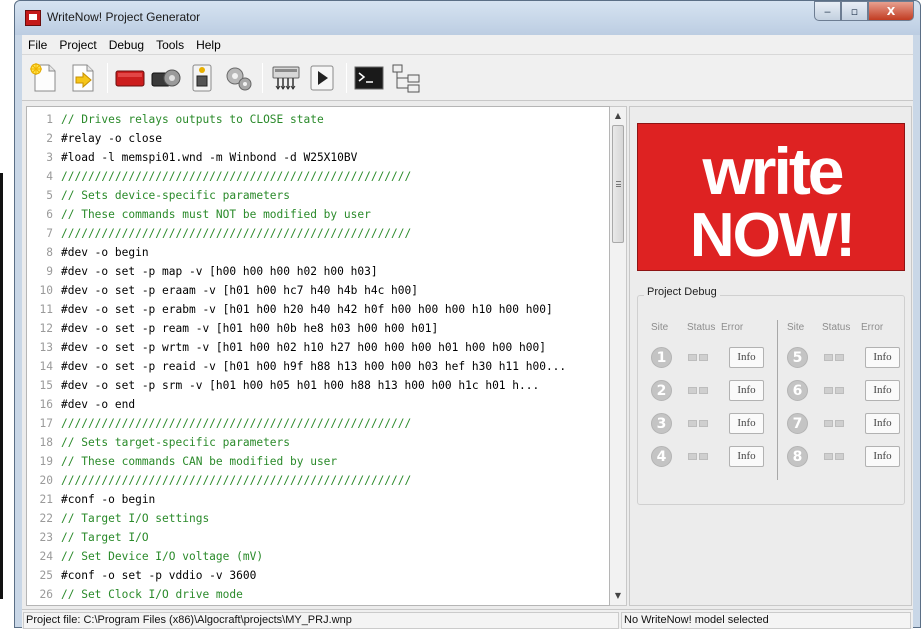  What do you see at coordinates (49, 138) in the screenshot?
I see `line-number: 2` at bounding box center [49, 138].